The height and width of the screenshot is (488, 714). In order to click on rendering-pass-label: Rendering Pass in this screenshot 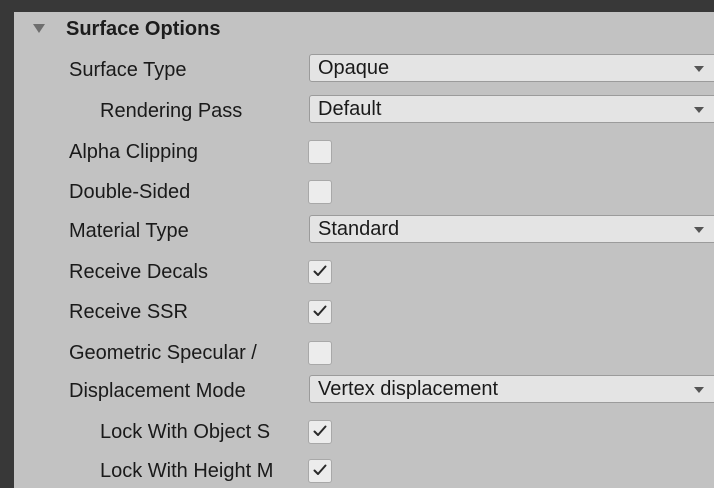, I will do `click(171, 111)`.